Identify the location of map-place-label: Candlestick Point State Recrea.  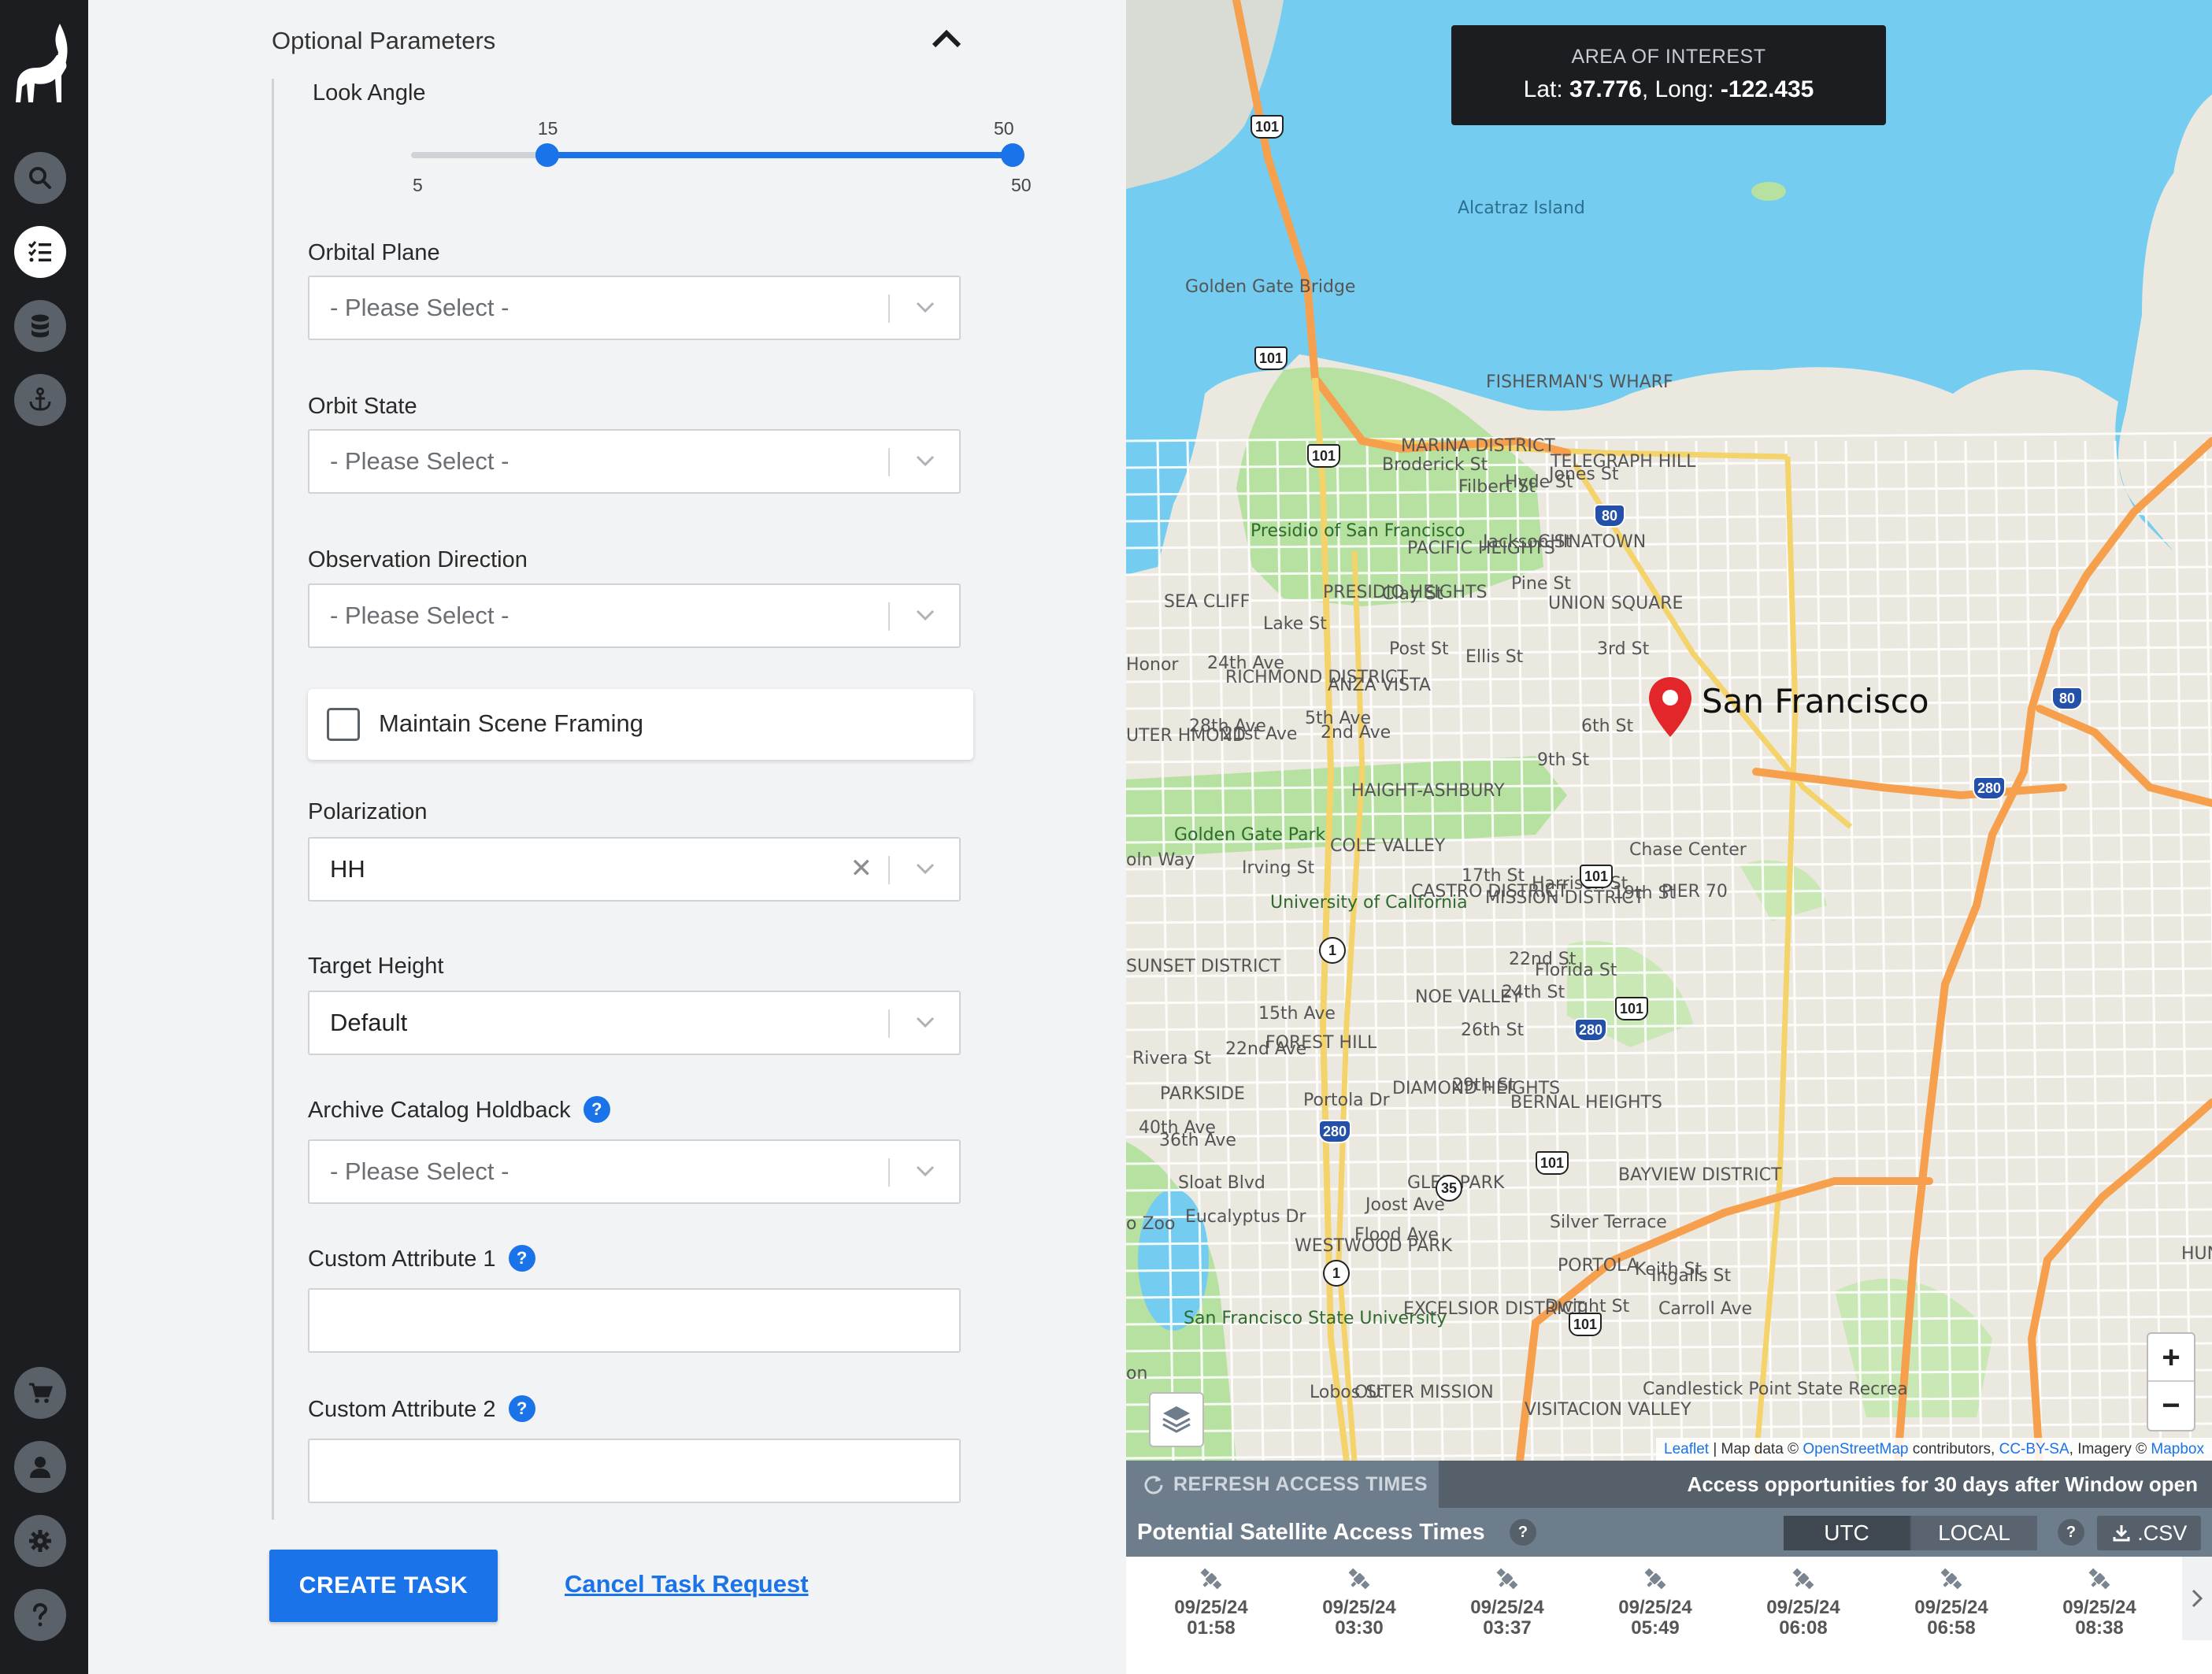
(1775, 1389).